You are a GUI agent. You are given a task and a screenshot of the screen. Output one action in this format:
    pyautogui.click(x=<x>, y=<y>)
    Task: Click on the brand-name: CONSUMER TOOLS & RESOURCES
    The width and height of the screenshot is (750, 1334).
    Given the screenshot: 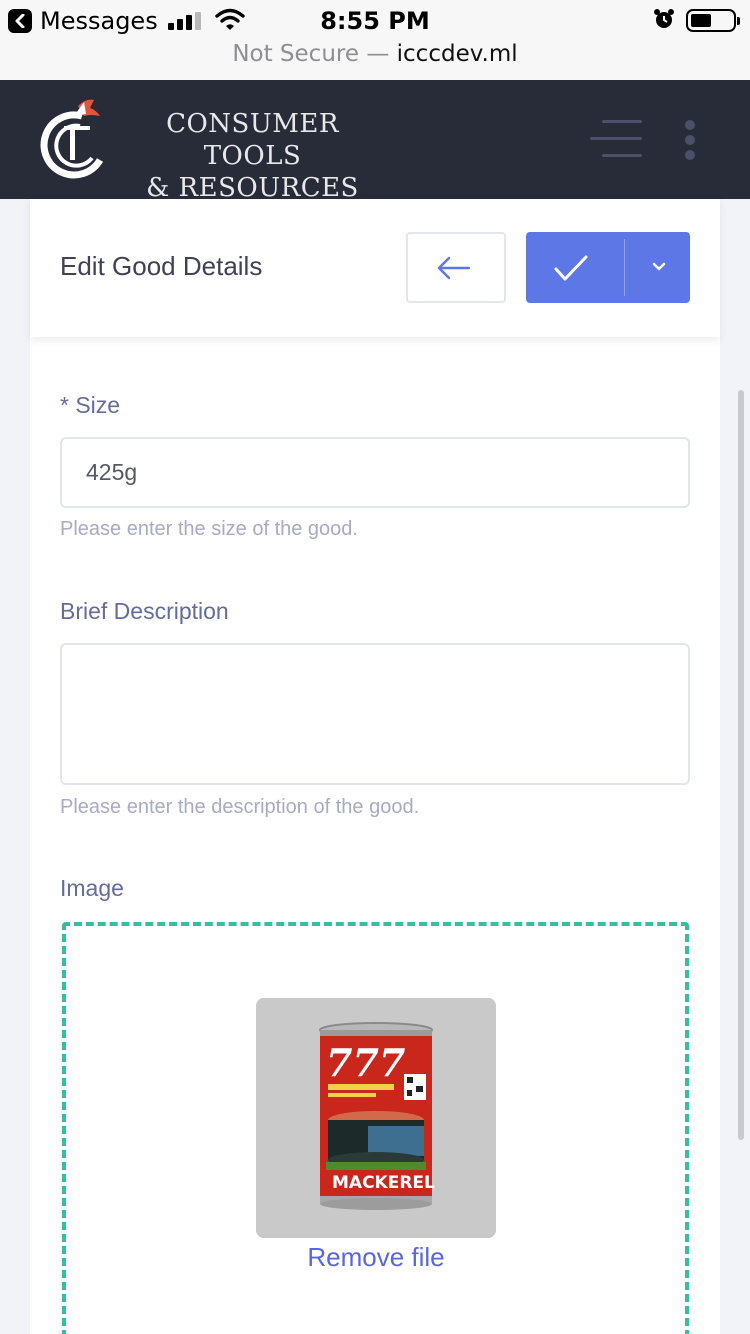 What is the action you would take?
    pyautogui.click(x=252, y=156)
    